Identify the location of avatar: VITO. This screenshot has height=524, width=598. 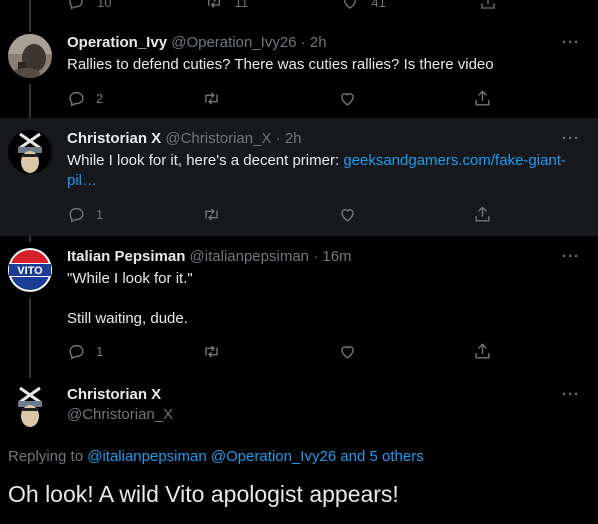
(30, 270).